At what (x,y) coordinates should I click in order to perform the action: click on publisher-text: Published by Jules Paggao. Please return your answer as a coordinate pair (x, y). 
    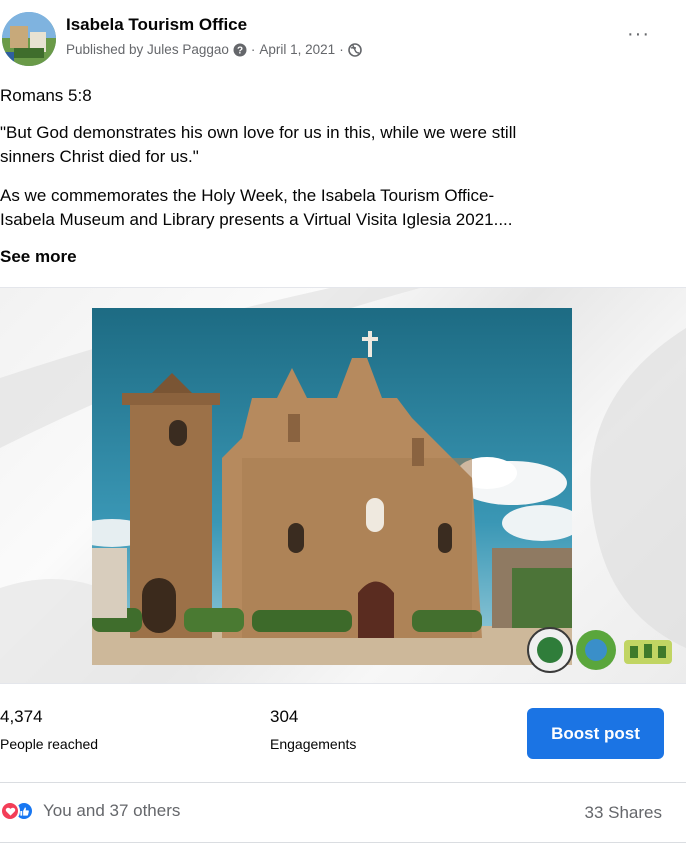
    Looking at the image, I should click on (147, 49).